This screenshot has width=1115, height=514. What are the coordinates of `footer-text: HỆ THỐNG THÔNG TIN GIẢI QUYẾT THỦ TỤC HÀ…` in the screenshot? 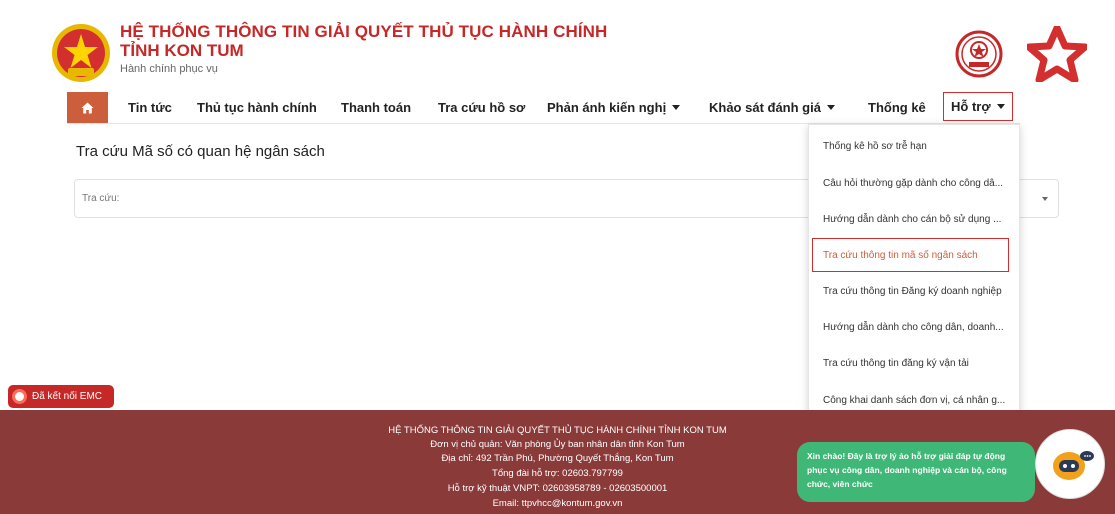 It's located at (557, 430).